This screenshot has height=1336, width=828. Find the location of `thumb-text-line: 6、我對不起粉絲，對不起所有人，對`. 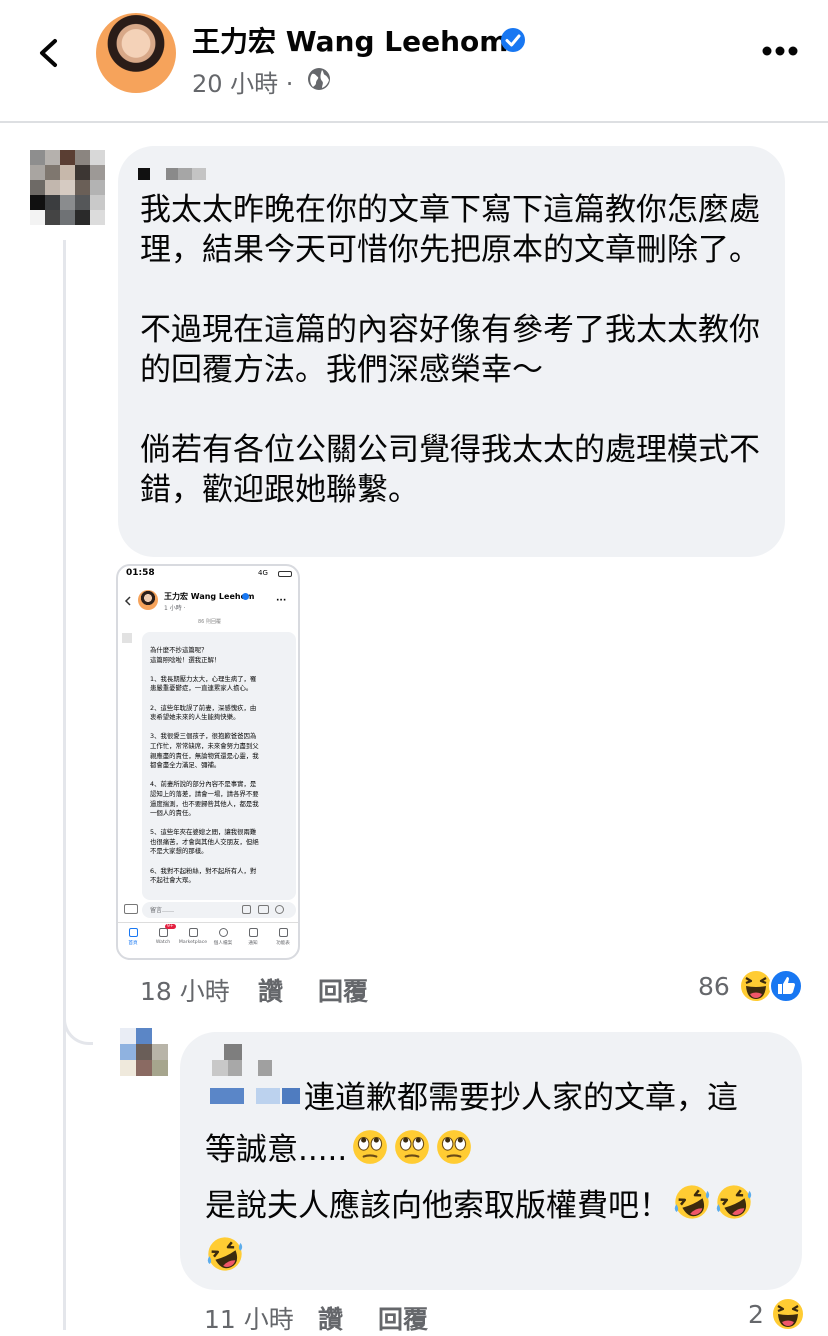

thumb-text-line: 6、我對不起粉絲，對不起所有人，對 is located at coordinates (203, 870).